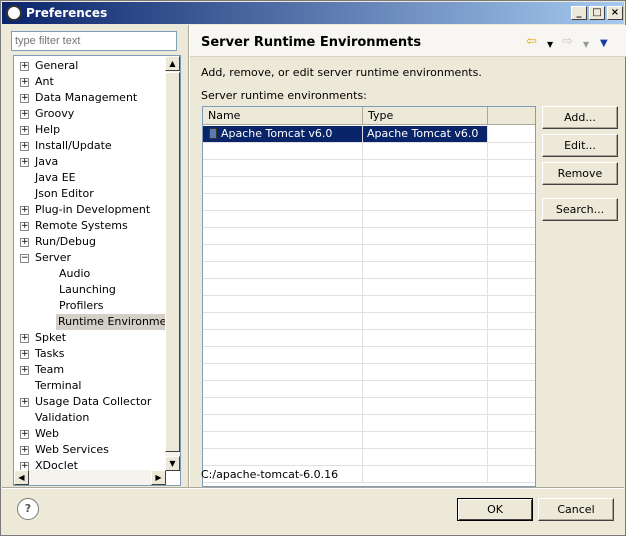 The height and width of the screenshot is (536, 626). I want to click on cancel-button: Cancel, so click(576, 509).